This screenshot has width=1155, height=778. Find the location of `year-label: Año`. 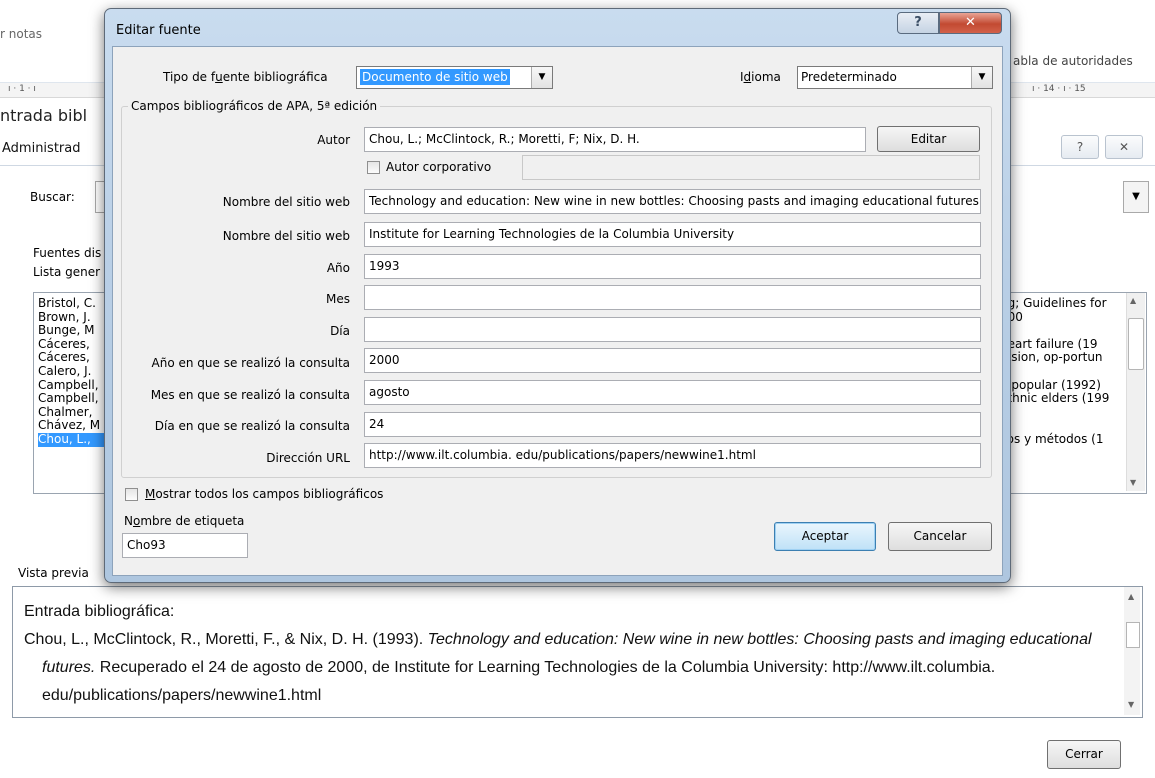

year-label: Año is located at coordinates (338, 268).